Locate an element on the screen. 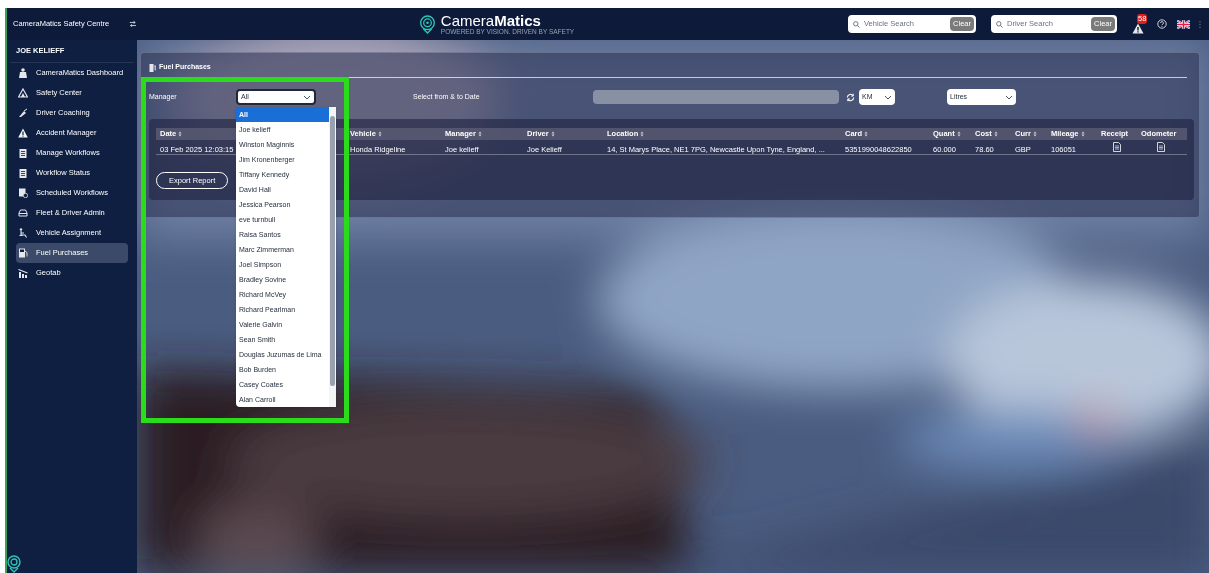 The image size is (1209, 573). warning-triangle-icon is located at coordinates (23, 93).